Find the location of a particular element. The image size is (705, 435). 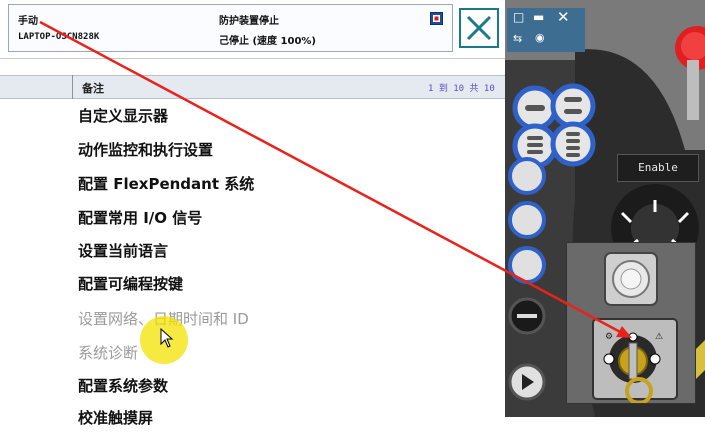

controller-name: LAPTOP-OSCN828K is located at coordinates (59, 37).